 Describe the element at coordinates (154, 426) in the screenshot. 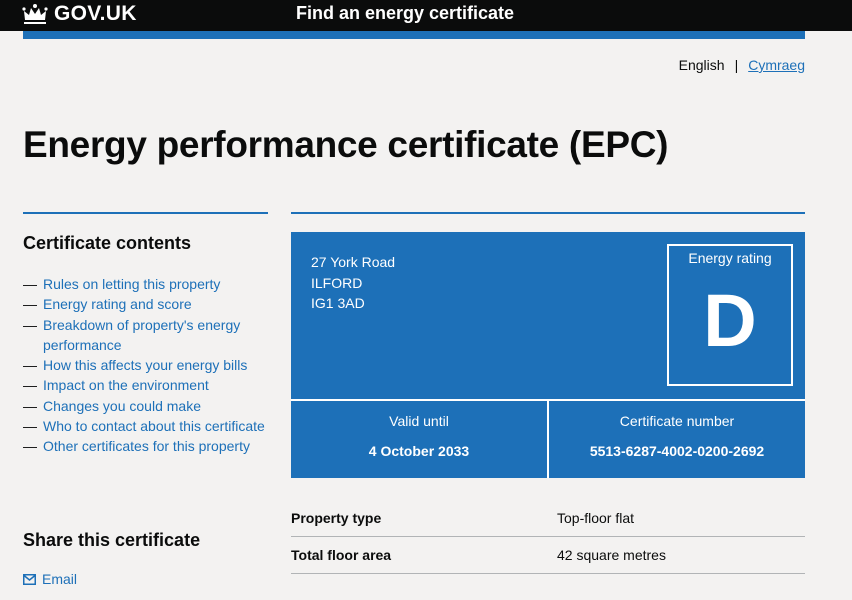

I see `contents-link-contact: Who to contact about this certificate` at that location.